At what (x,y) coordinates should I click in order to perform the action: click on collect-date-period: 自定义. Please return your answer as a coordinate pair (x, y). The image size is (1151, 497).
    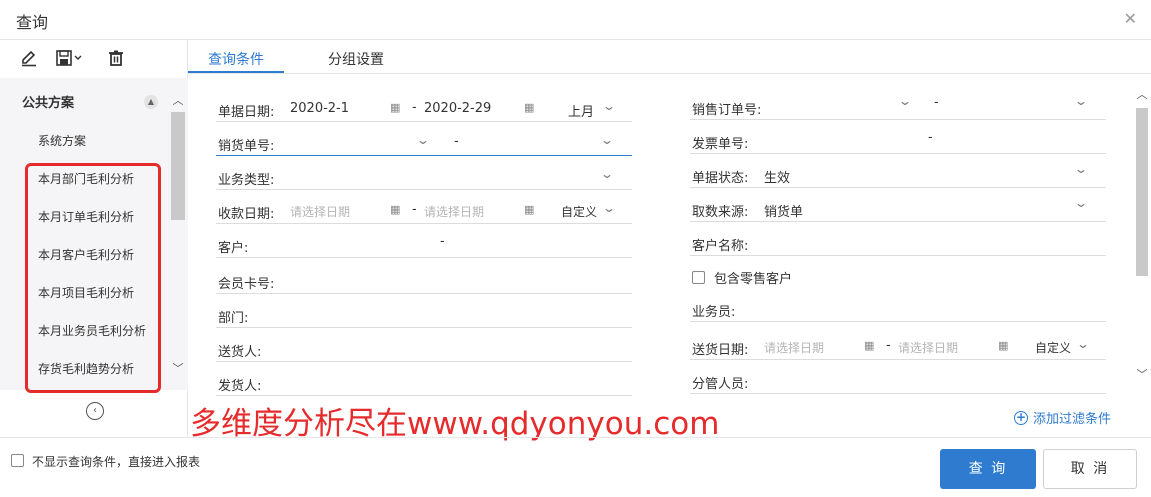
    Looking at the image, I should click on (579, 211).